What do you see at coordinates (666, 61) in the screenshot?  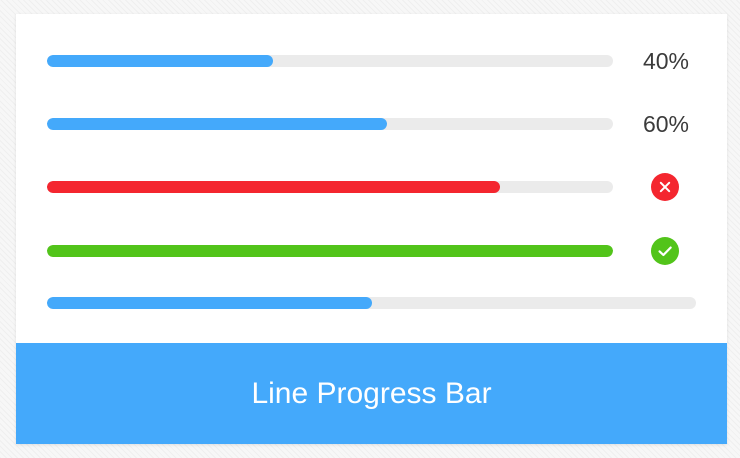 I see `progress-percent-label: 40%` at bounding box center [666, 61].